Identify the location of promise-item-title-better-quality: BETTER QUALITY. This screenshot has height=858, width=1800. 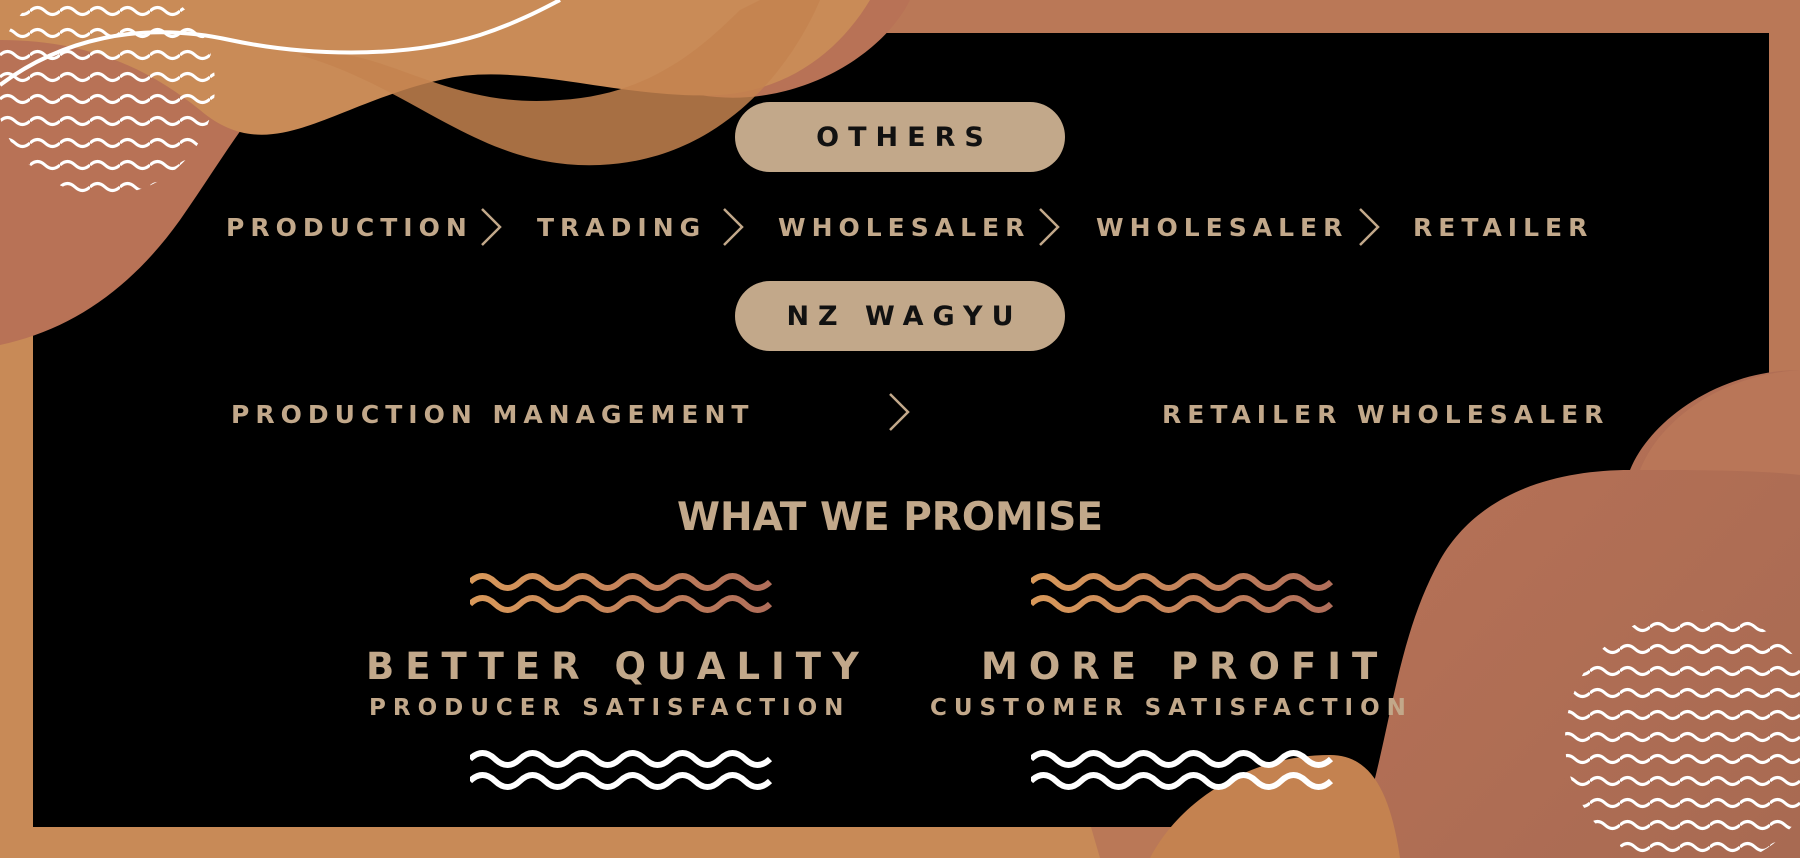
(618, 666).